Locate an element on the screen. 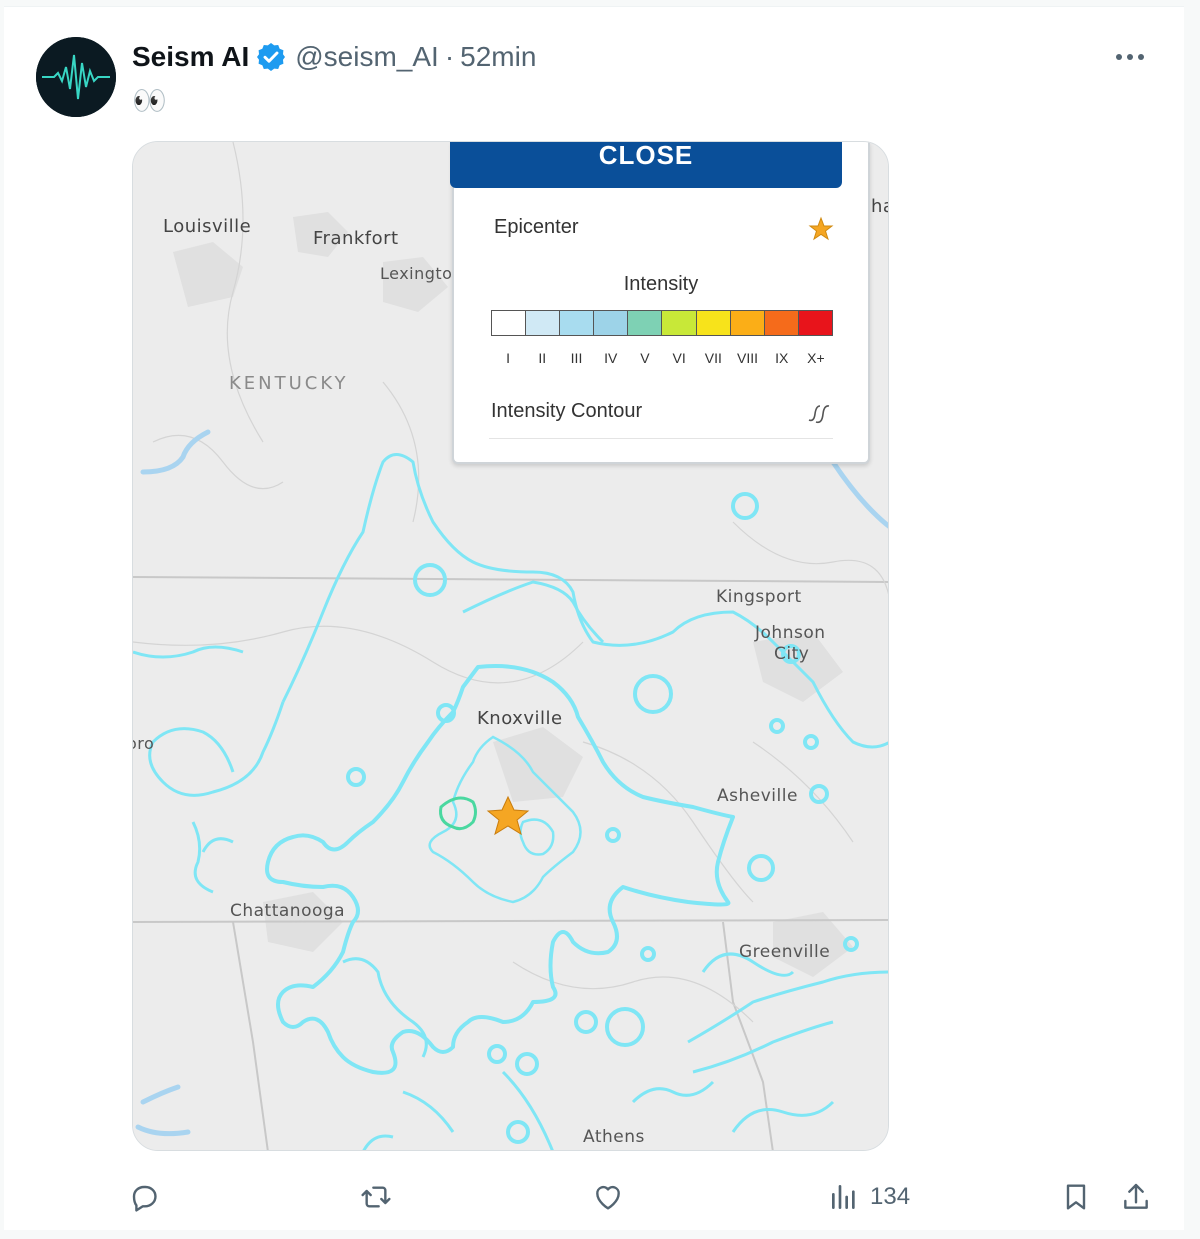 This screenshot has width=1200, height=1239. tweet-header: Seism AI @seism_AI · 52min is located at coordinates (334, 57).